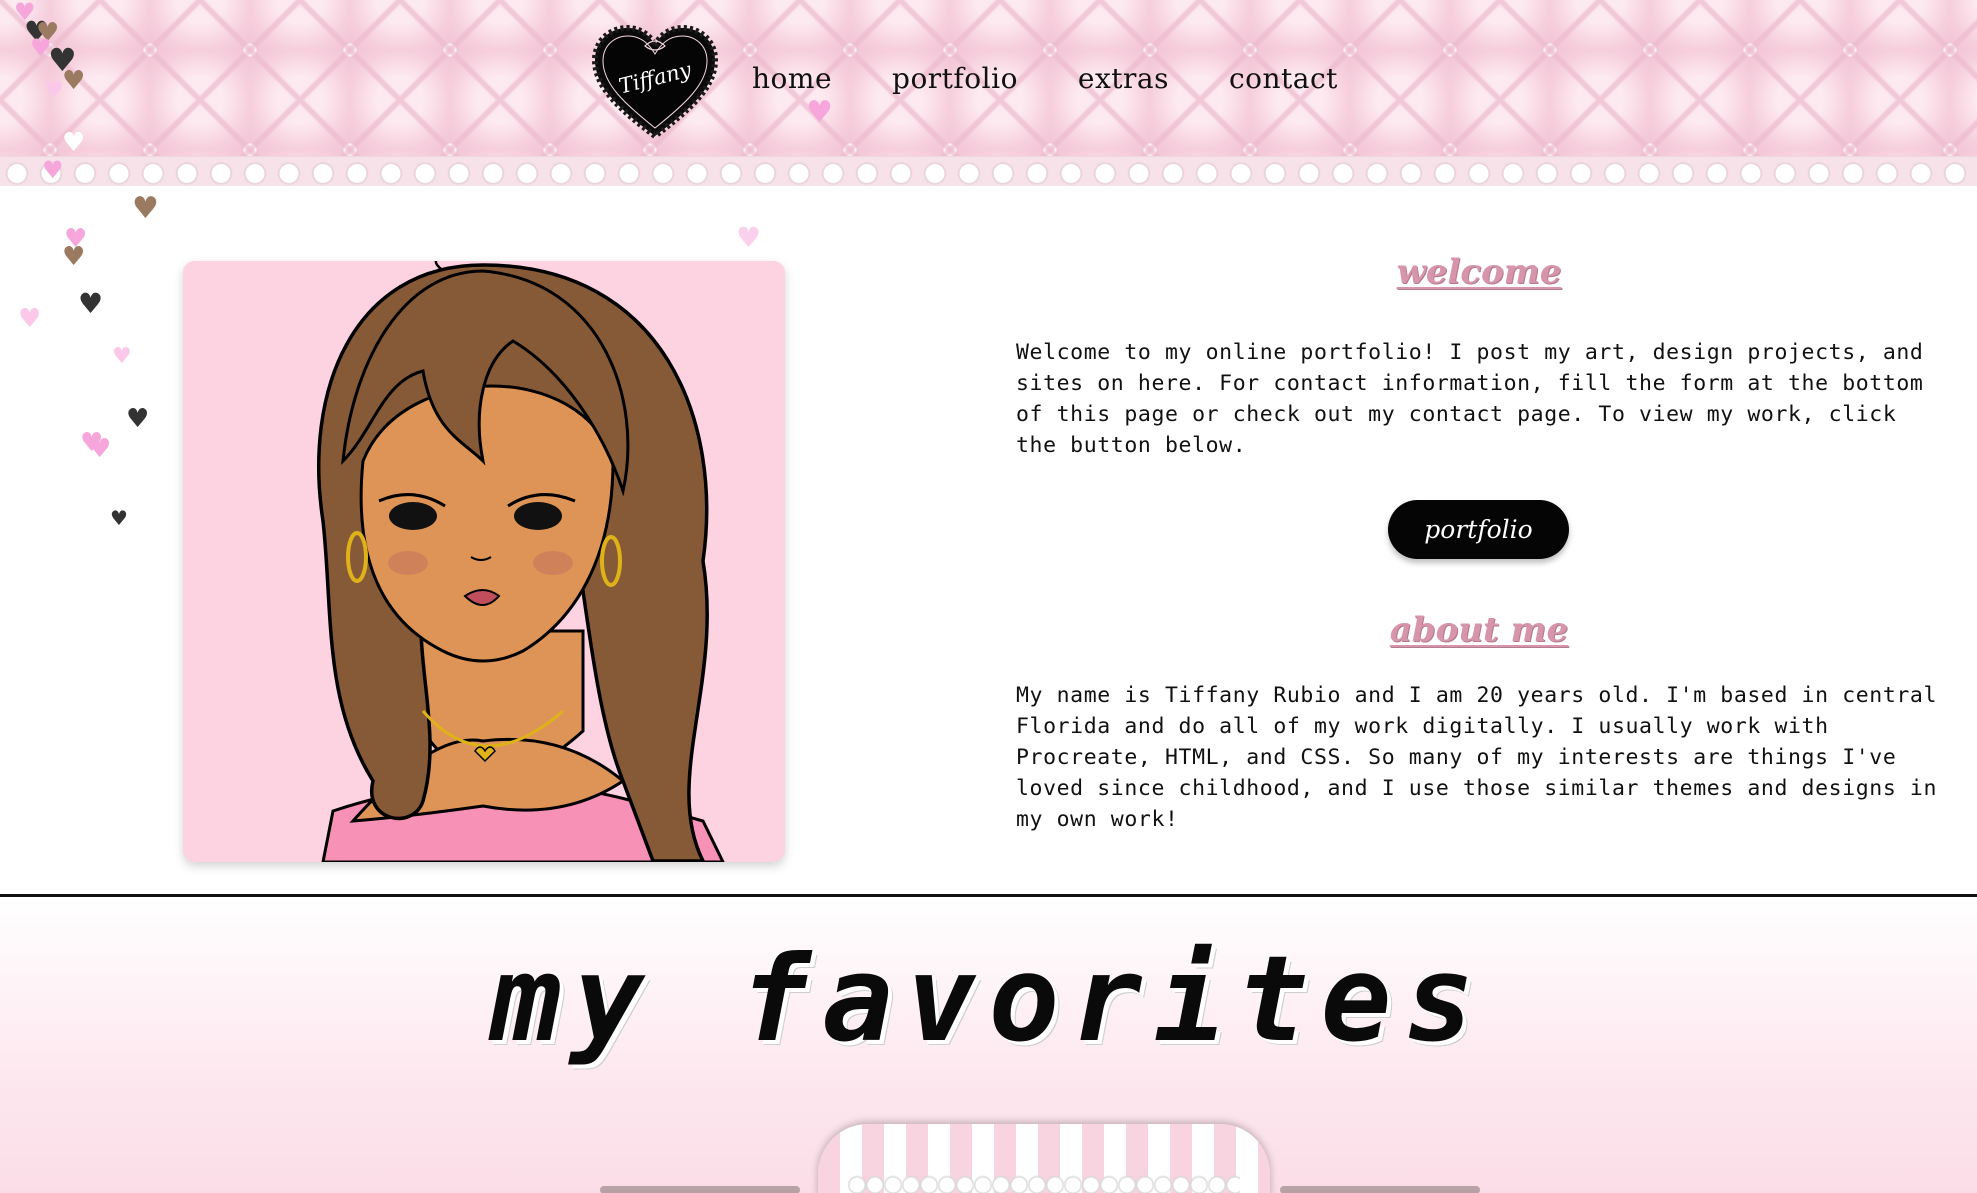 This screenshot has width=1977, height=1193. Describe the element at coordinates (955, 78) in the screenshot. I see `nav-portfolio: portfolio` at that location.